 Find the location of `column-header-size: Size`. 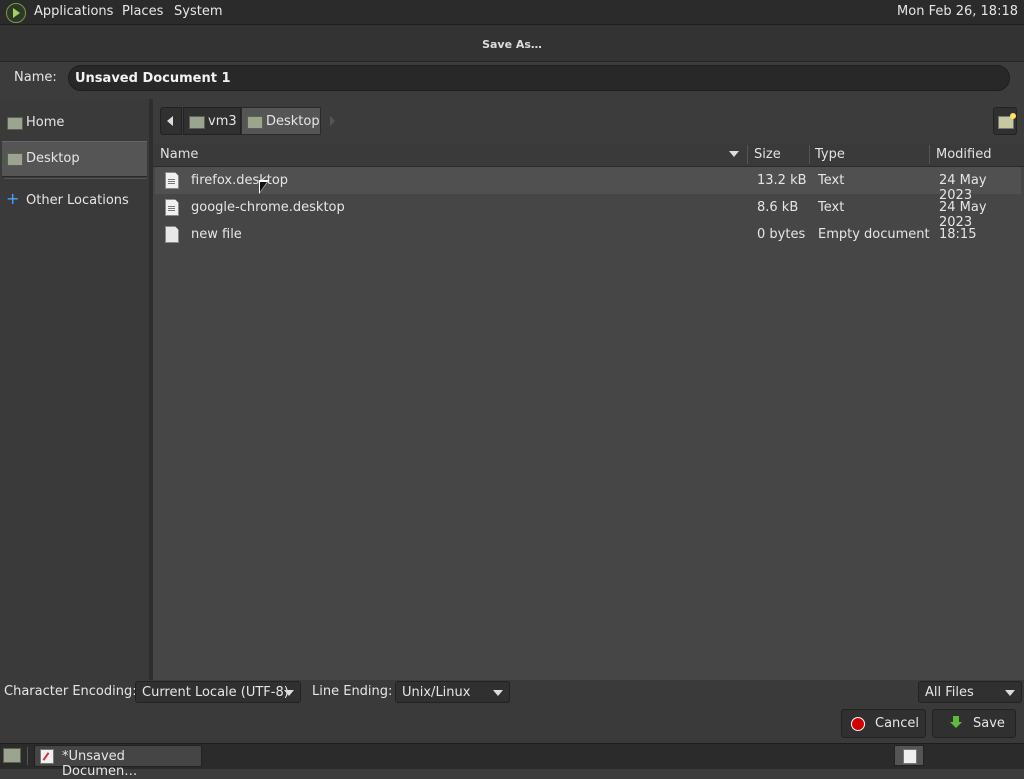

column-header-size: Size is located at coordinates (767, 154).